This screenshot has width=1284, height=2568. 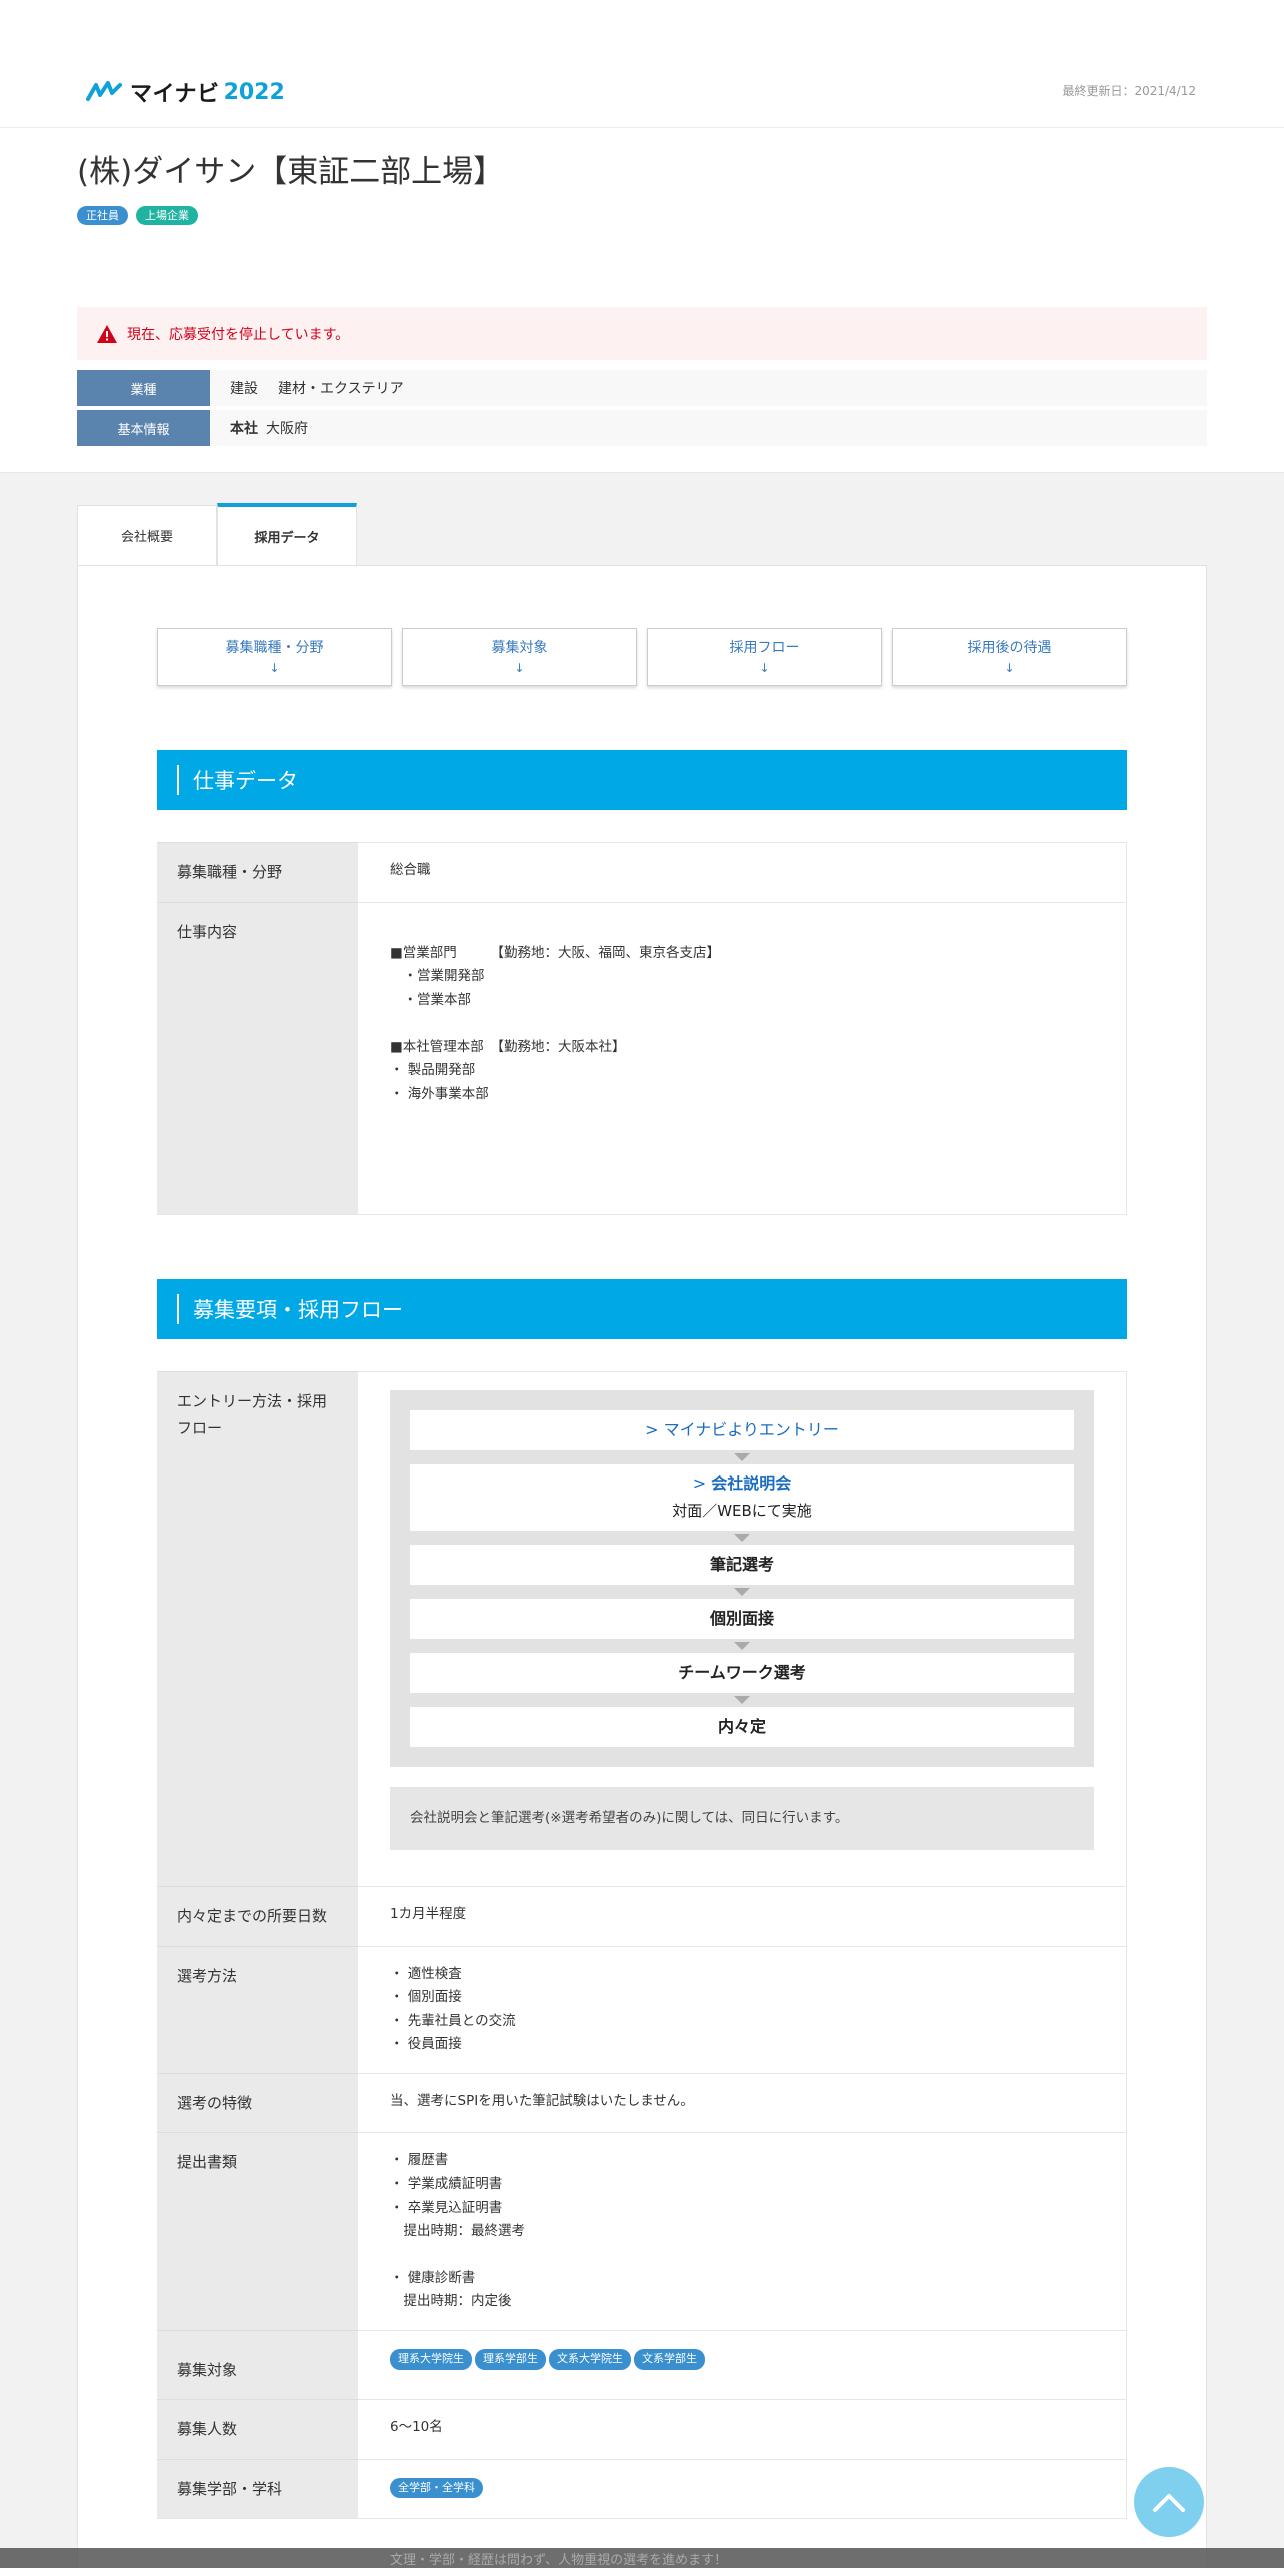 I want to click on section-title-text: 仕事データ, so click(x=245, y=781).